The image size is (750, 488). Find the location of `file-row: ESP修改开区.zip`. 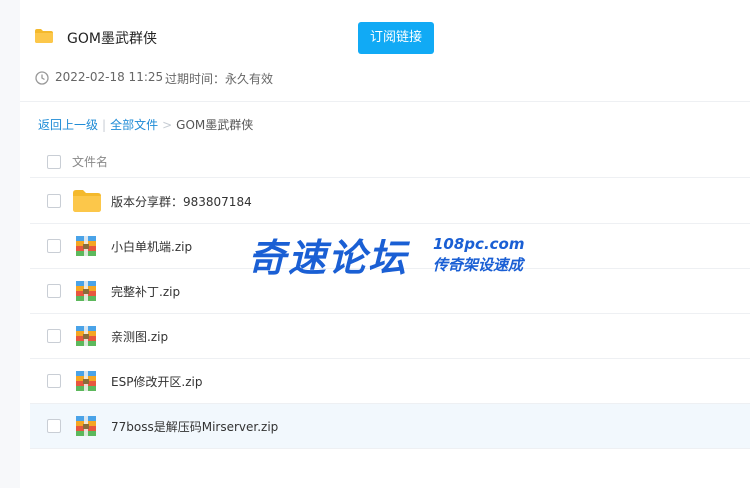

file-row: ESP修改开区.zip is located at coordinates (390, 381).